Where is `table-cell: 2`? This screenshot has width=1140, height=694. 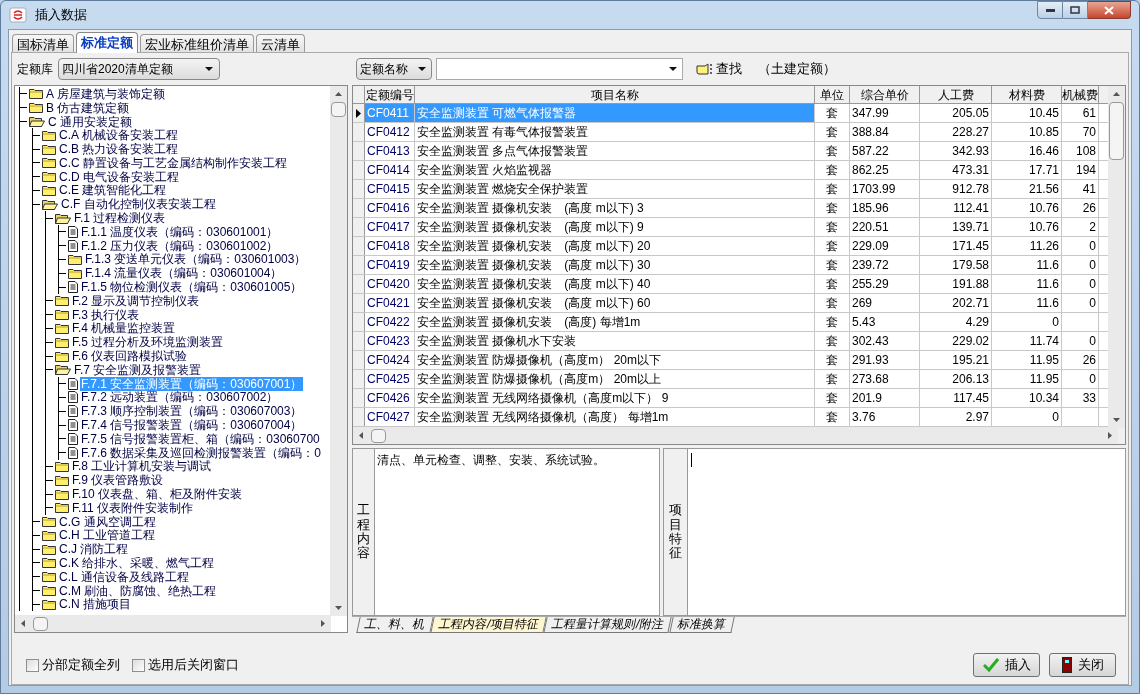
table-cell: 2 is located at coordinates (1080, 227).